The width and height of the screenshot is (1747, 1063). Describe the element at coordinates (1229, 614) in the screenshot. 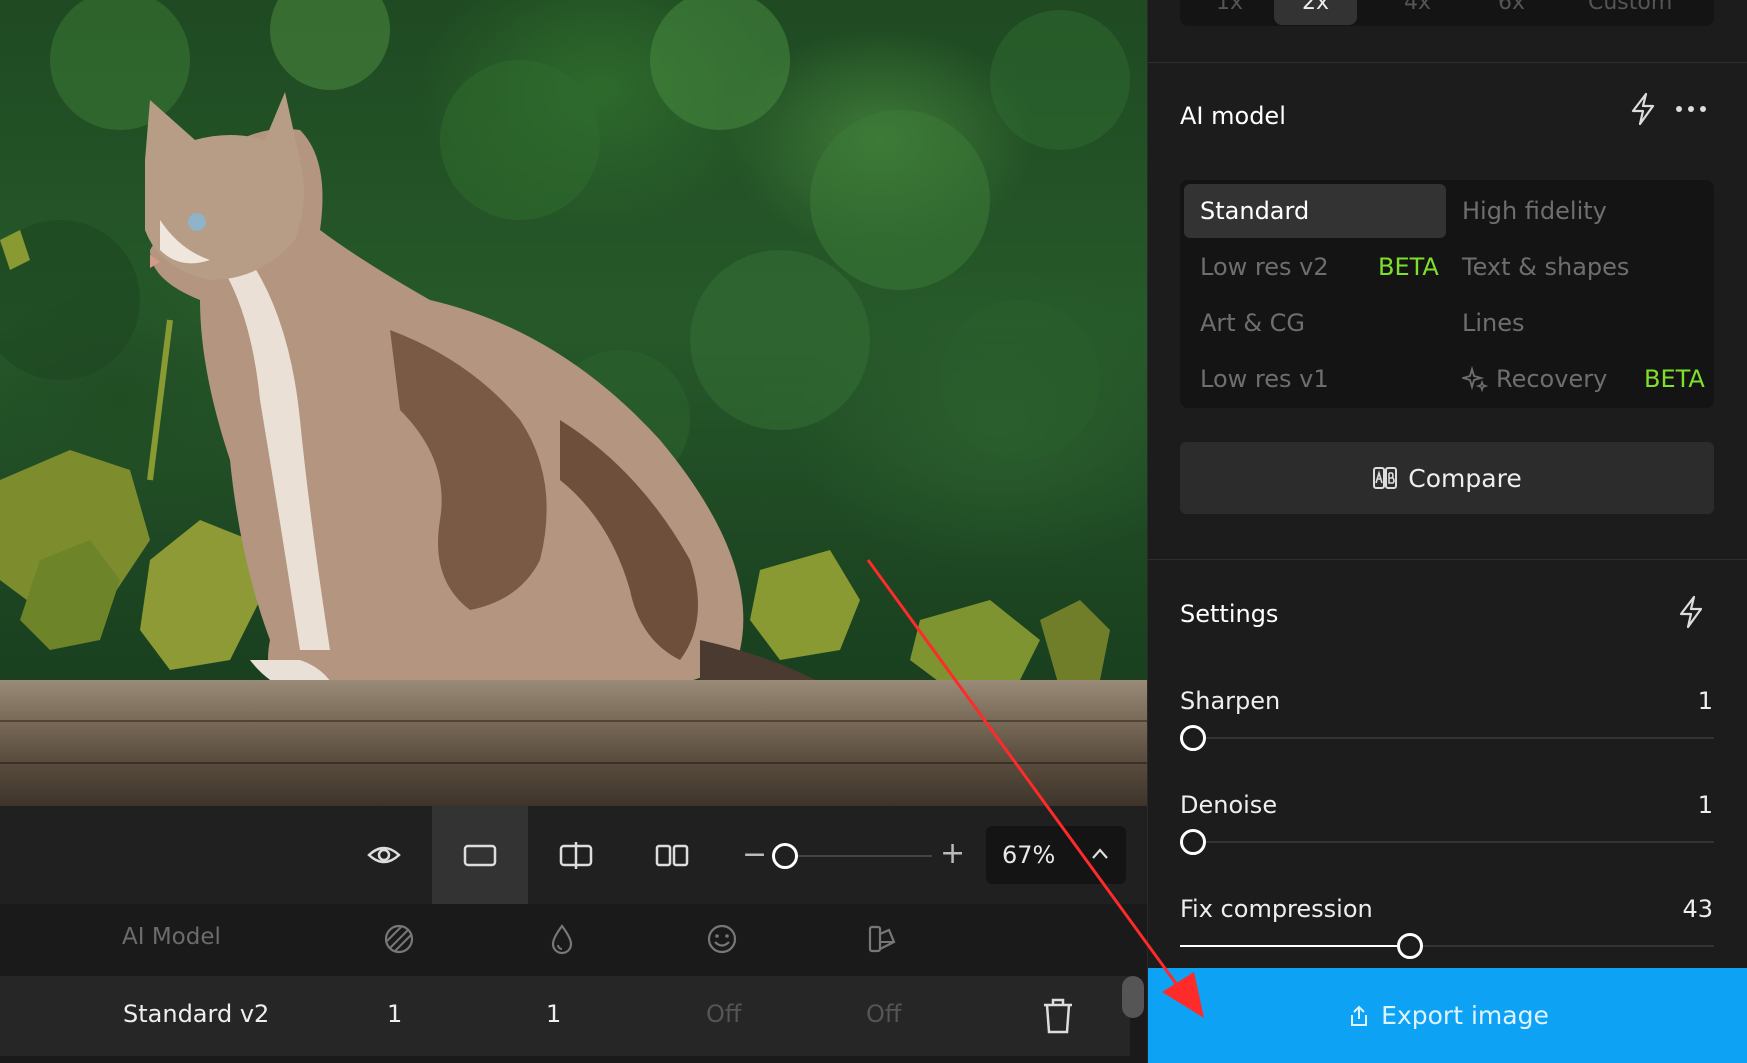

I see `settings-title: Settings` at that location.